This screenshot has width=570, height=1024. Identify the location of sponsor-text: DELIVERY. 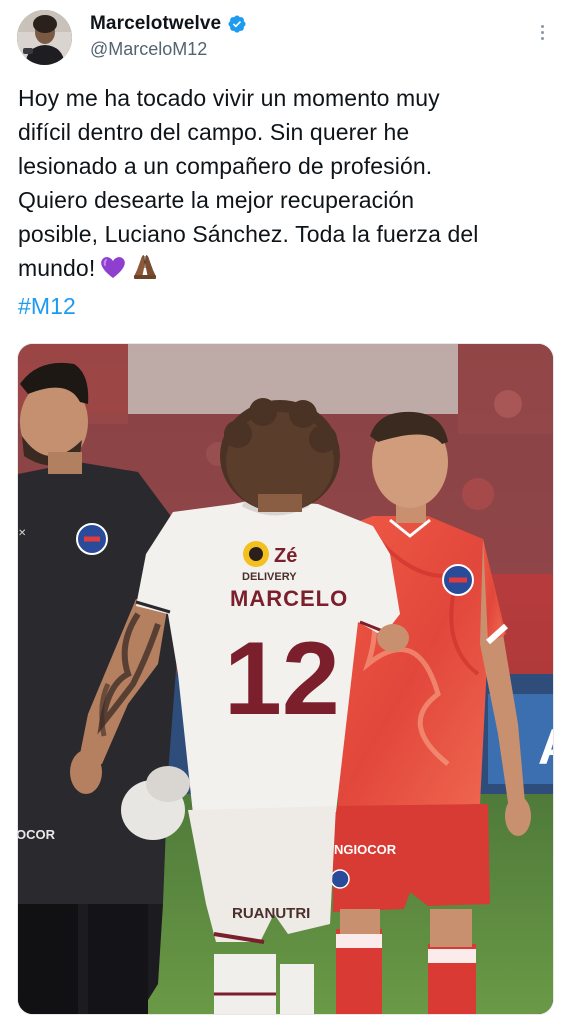
(269, 577).